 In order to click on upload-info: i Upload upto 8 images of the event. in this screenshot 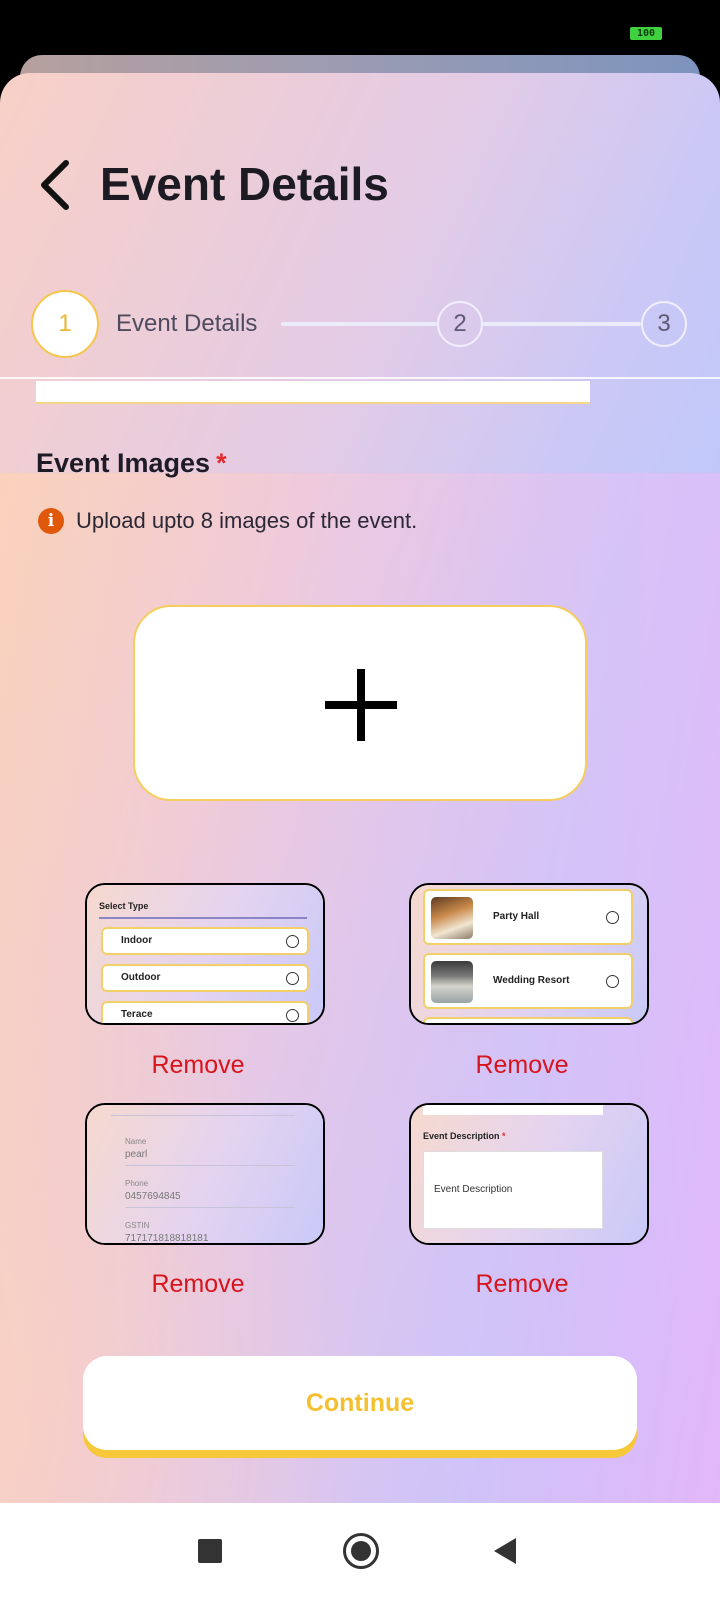, I will do `click(227, 521)`.